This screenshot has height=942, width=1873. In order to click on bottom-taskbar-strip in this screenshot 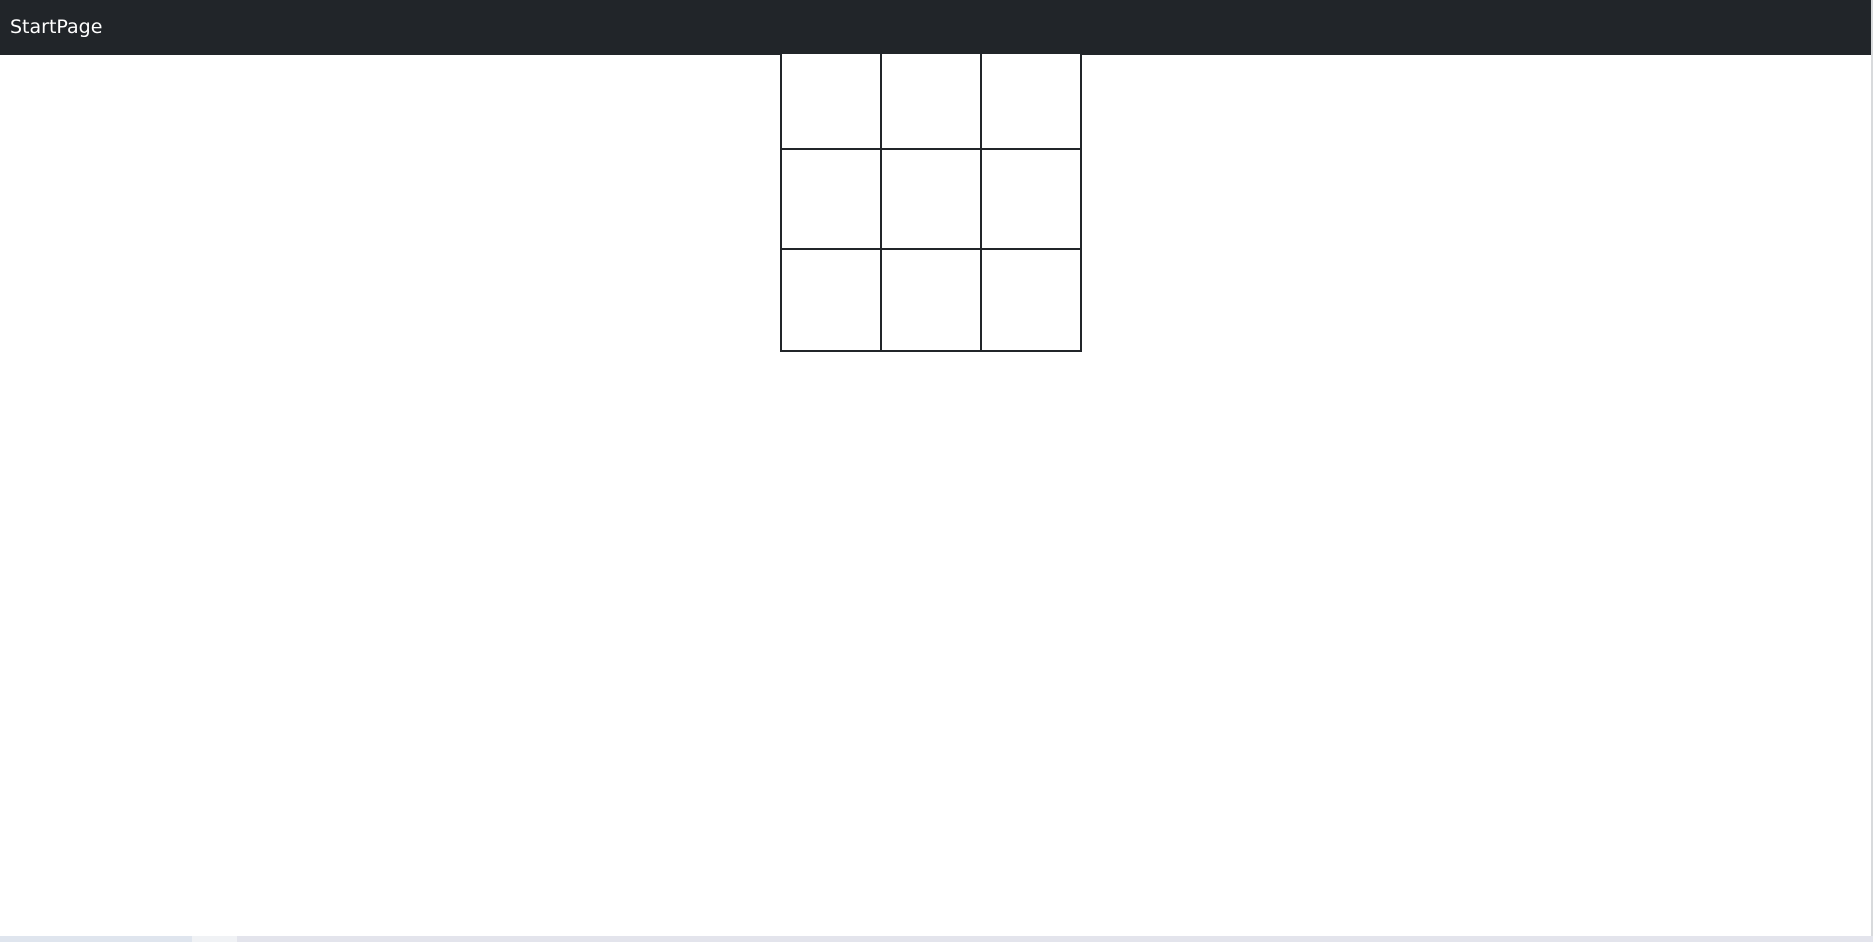, I will do `click(936, 939)`.